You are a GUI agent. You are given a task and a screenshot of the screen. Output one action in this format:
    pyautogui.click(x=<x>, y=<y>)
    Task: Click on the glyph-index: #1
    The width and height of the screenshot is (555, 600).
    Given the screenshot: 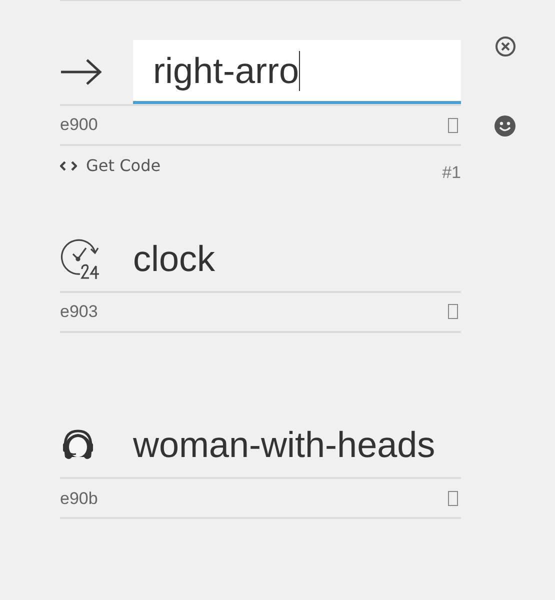 What is the action you would take?
    pyautogui.click(x=451, y=173)
    